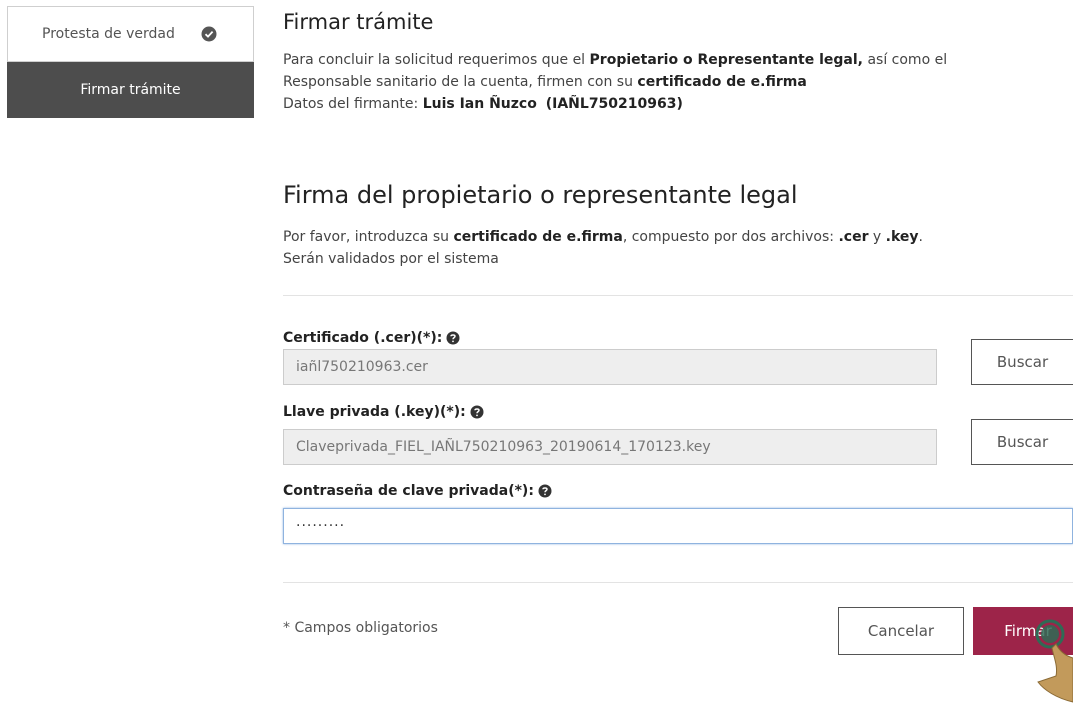 This screenshot has height=709, width=1073. I want to click on cer-file-field: iañl750210963.cer, so click(610, 367).